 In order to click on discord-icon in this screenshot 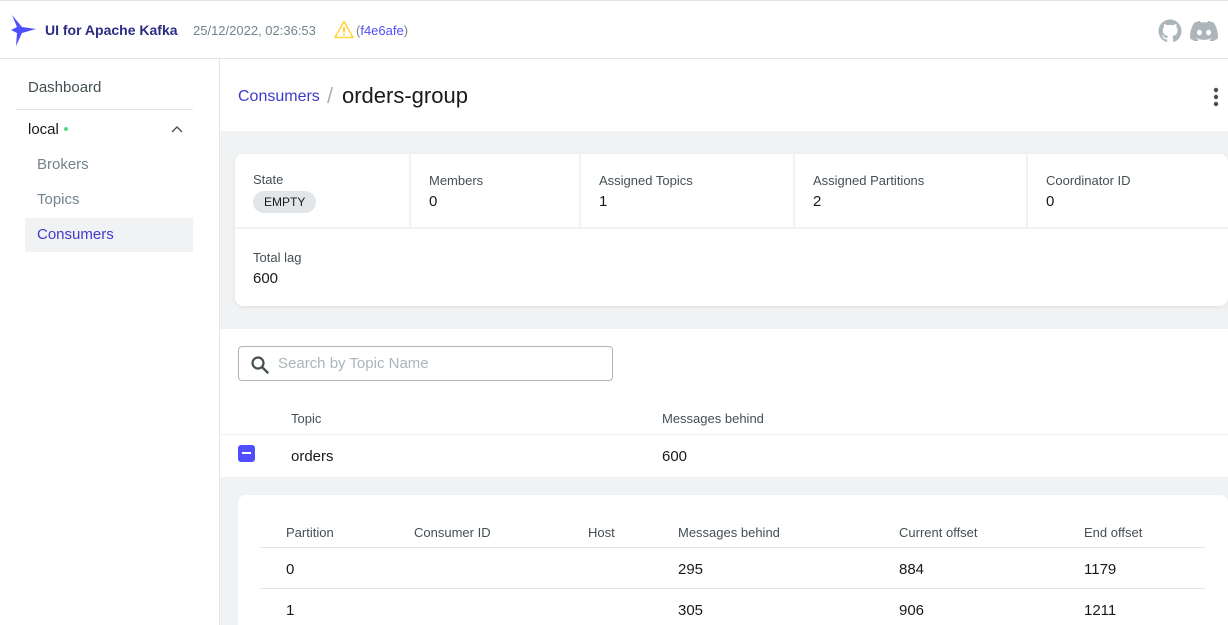, I will do `click(1204, 31)`.